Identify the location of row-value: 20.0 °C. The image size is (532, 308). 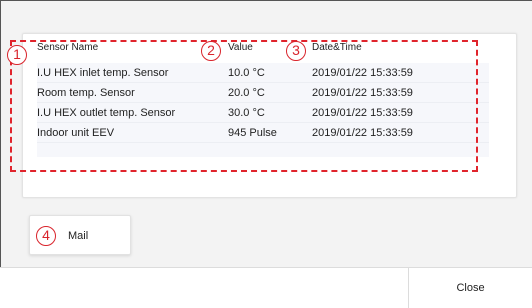
(246, 93).